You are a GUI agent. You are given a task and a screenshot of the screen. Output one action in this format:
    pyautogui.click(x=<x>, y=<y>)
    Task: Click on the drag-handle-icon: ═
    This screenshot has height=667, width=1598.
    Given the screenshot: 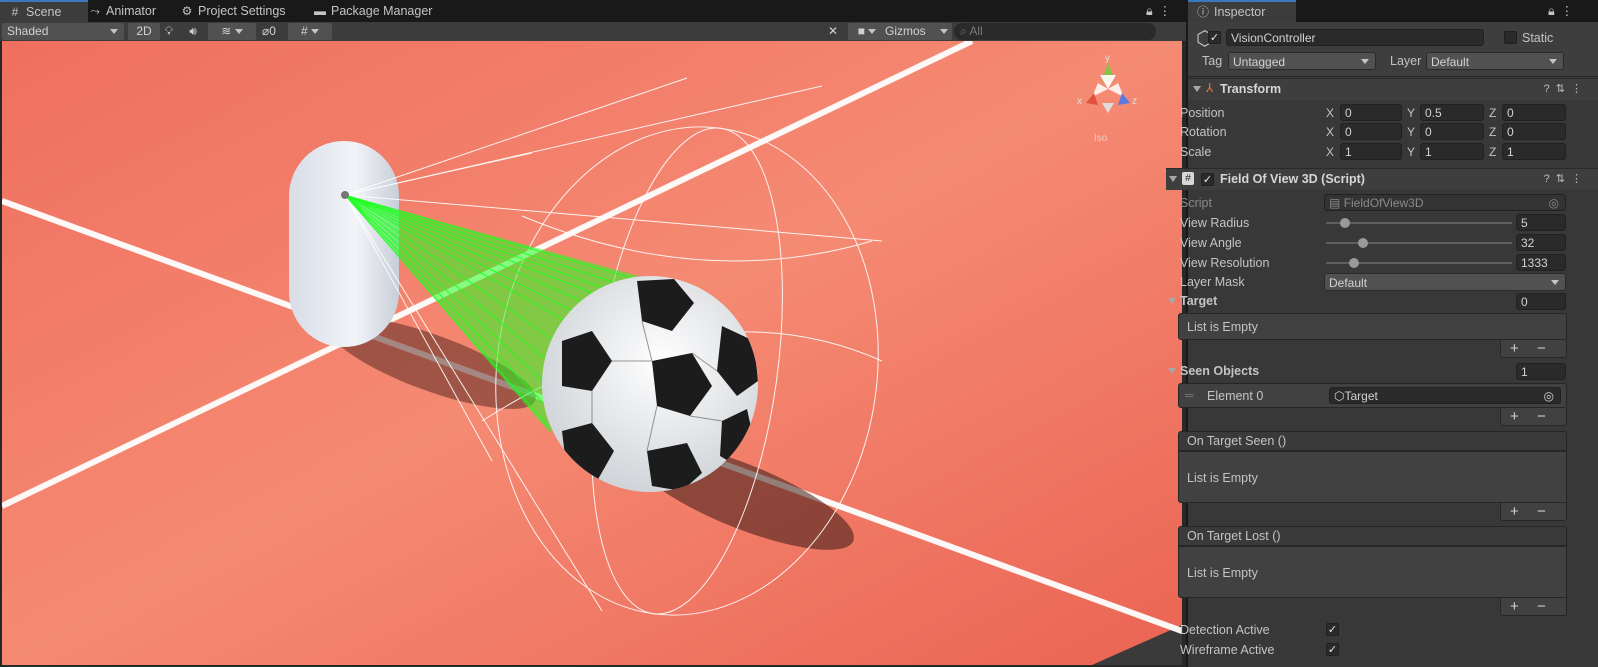 What is the action you would take?
    pyautogui.click(x=1189, y=395)
    